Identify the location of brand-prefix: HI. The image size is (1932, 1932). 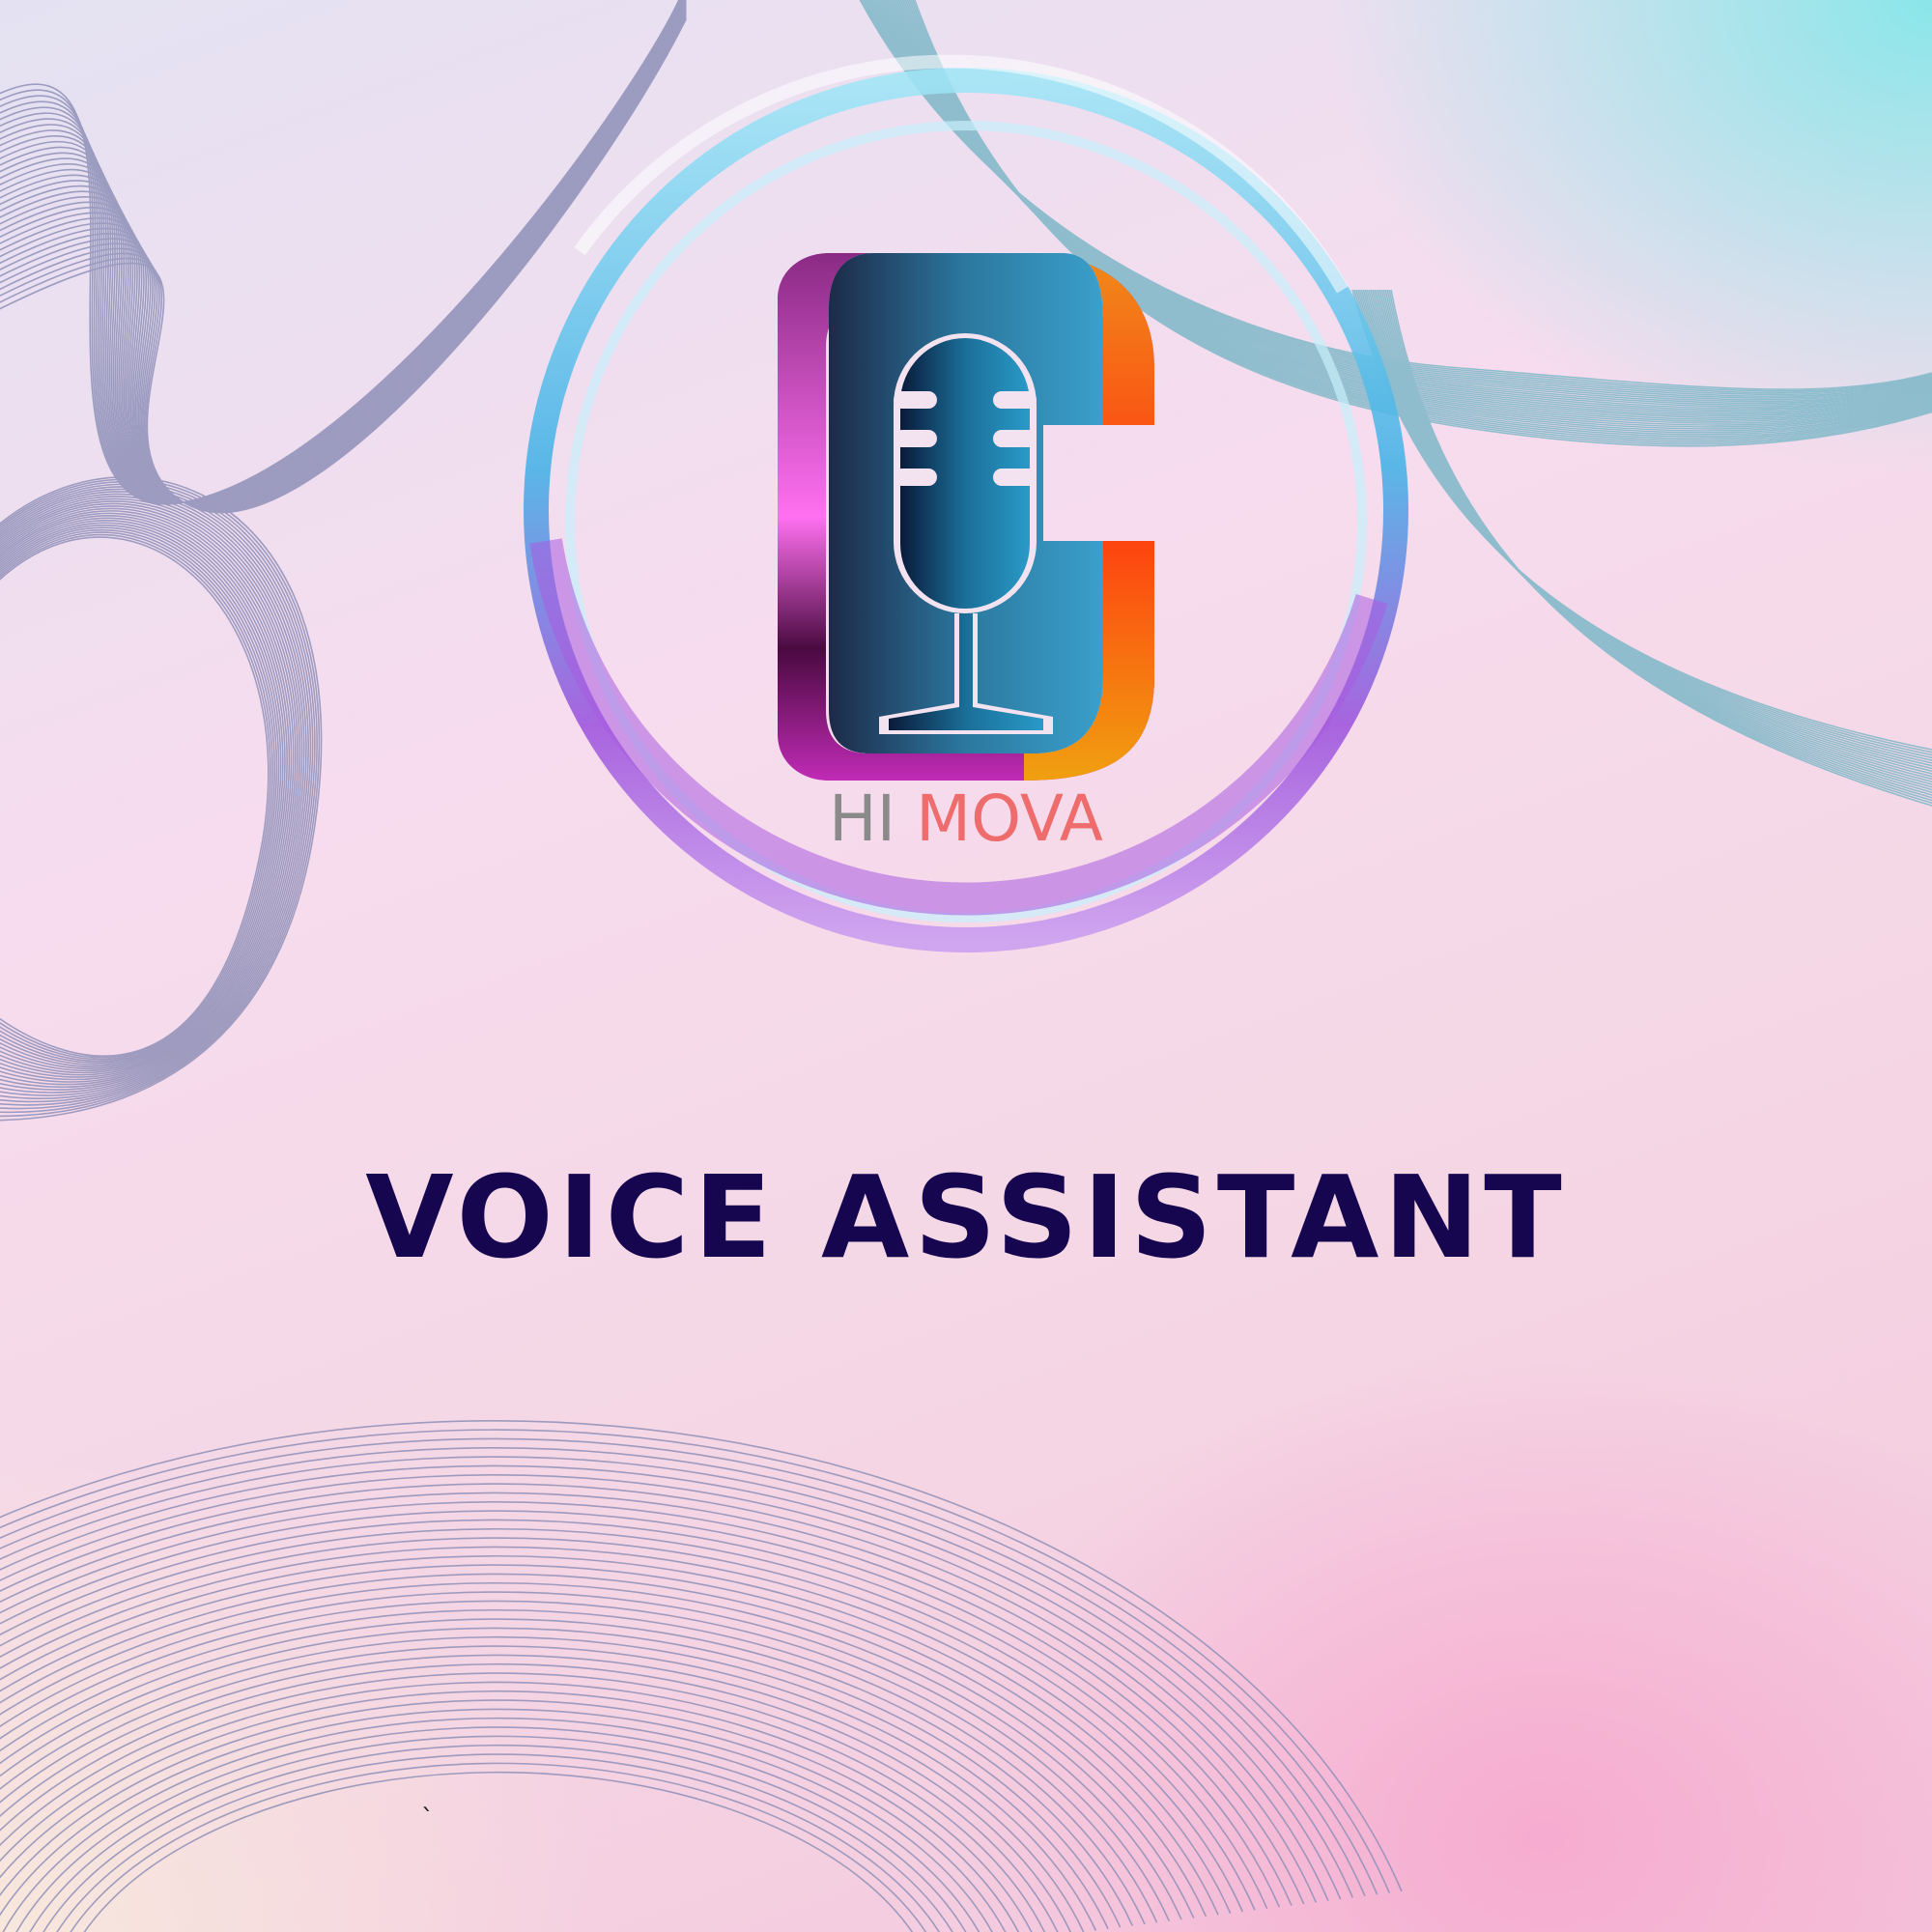
(862, 818).